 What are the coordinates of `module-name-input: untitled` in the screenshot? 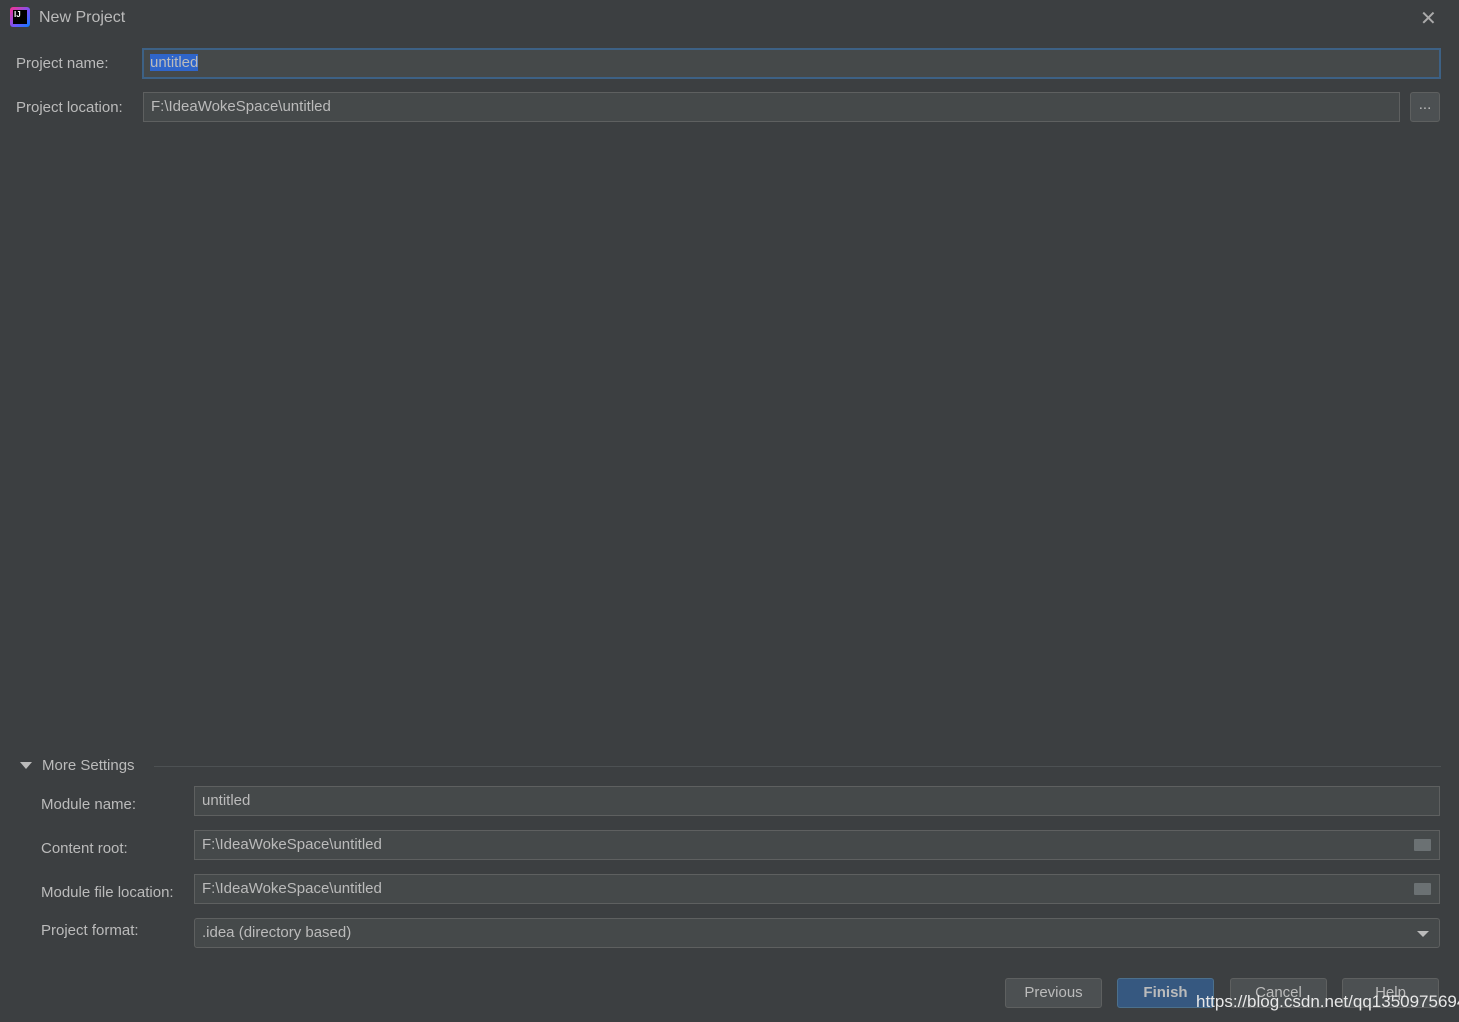 It's located at (817, 801).